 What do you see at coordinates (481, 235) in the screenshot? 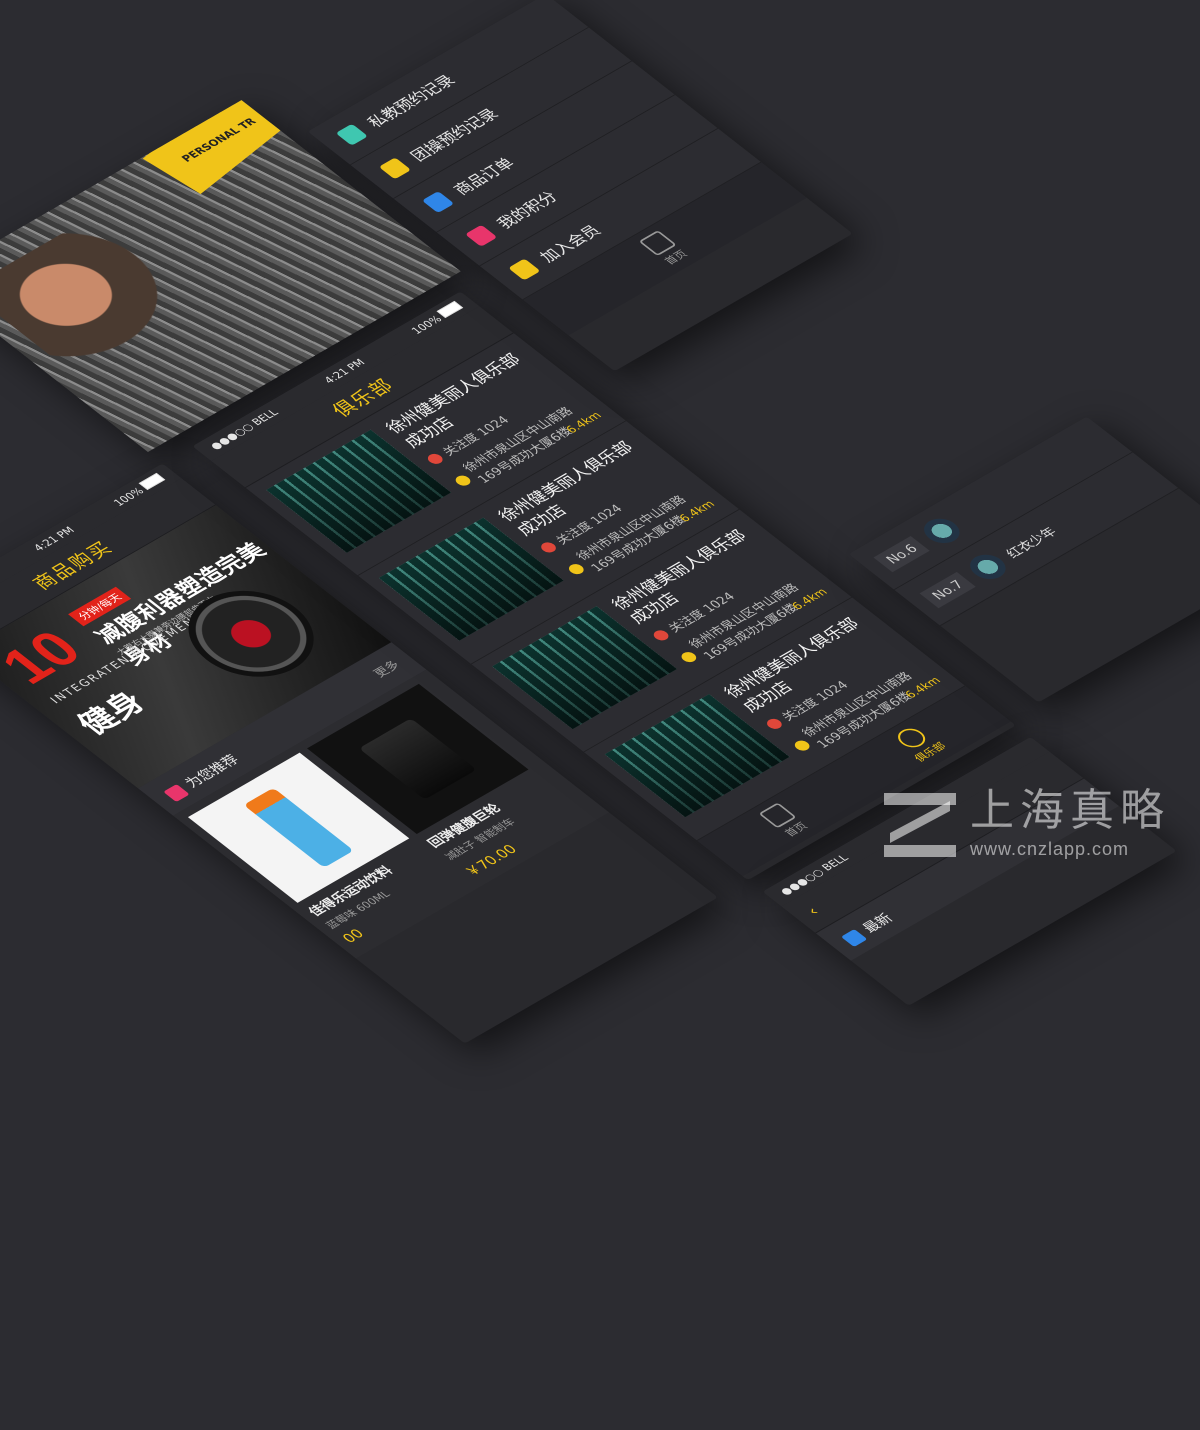
I see `points-icon` at bounding box center [481, 235].